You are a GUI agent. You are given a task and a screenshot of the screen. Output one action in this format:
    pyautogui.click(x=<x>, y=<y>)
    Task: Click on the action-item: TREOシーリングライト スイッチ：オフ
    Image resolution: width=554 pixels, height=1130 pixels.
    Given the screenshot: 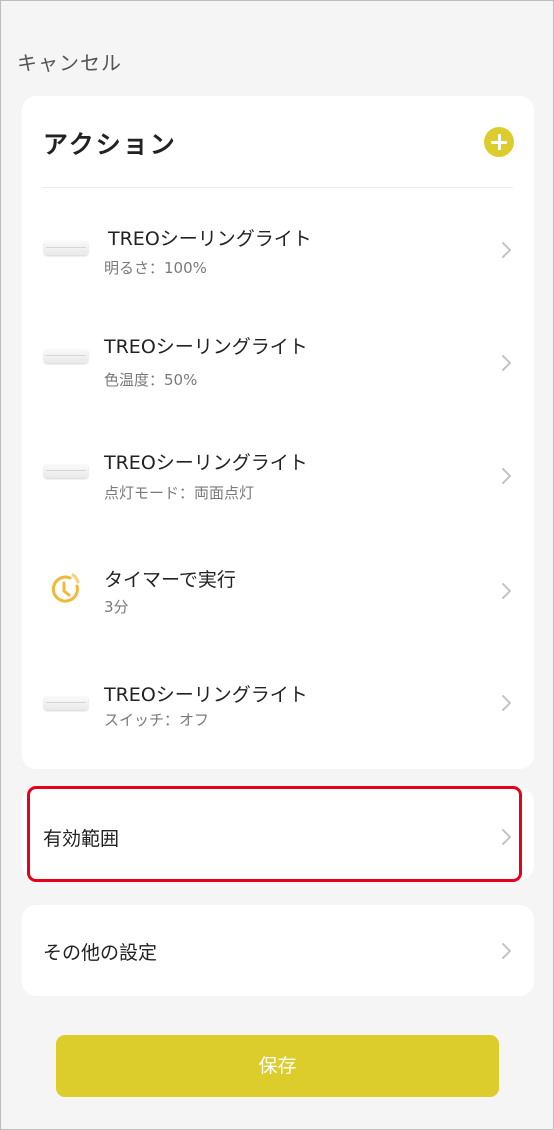 What is the action you would take?
    pyautogui.click(x=278, y=702)
    